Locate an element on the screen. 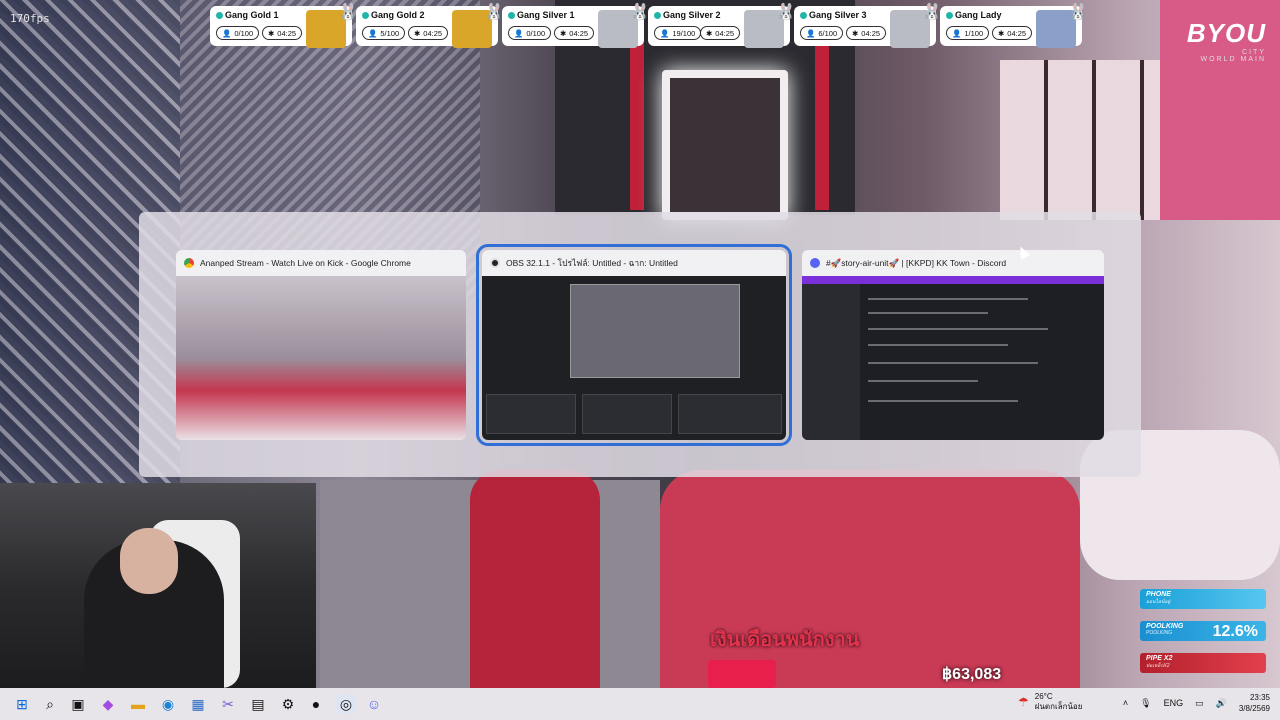 This screenshot has height=720, width=1280. gang-card: Gang Silver 2 👤 19/100 ✱ 04:25 🐰 is located at coordinates (722, 26).